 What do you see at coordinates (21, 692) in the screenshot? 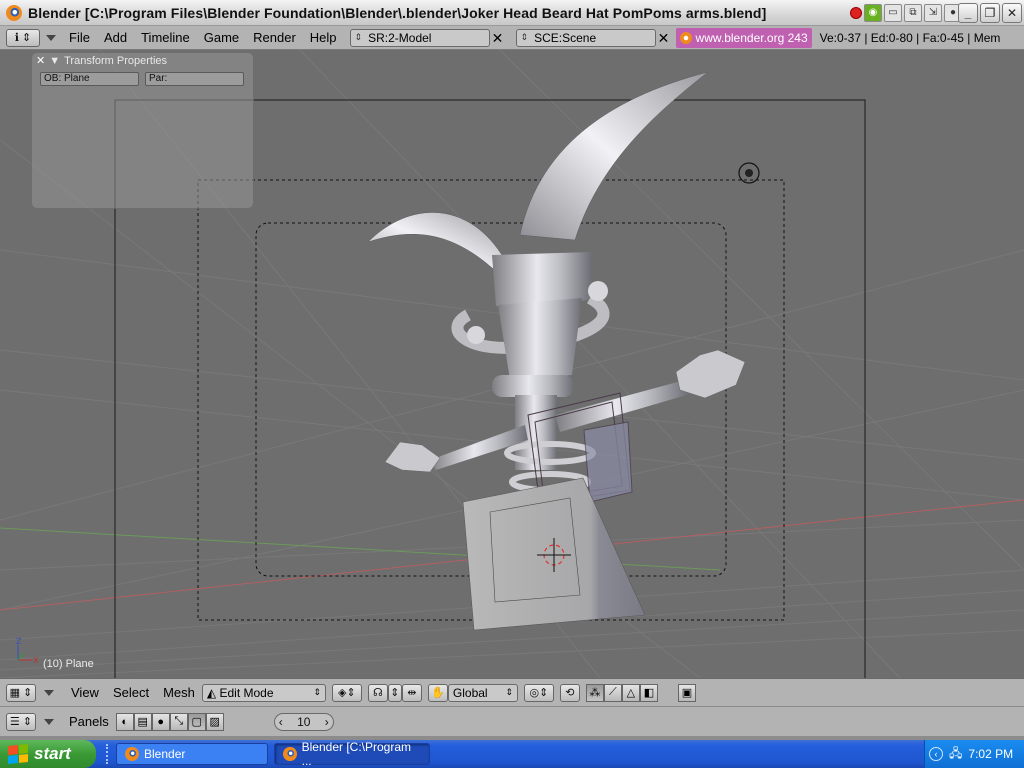
I see `view-type-button: ▦ ⇕` at bounding box center [21, 692].